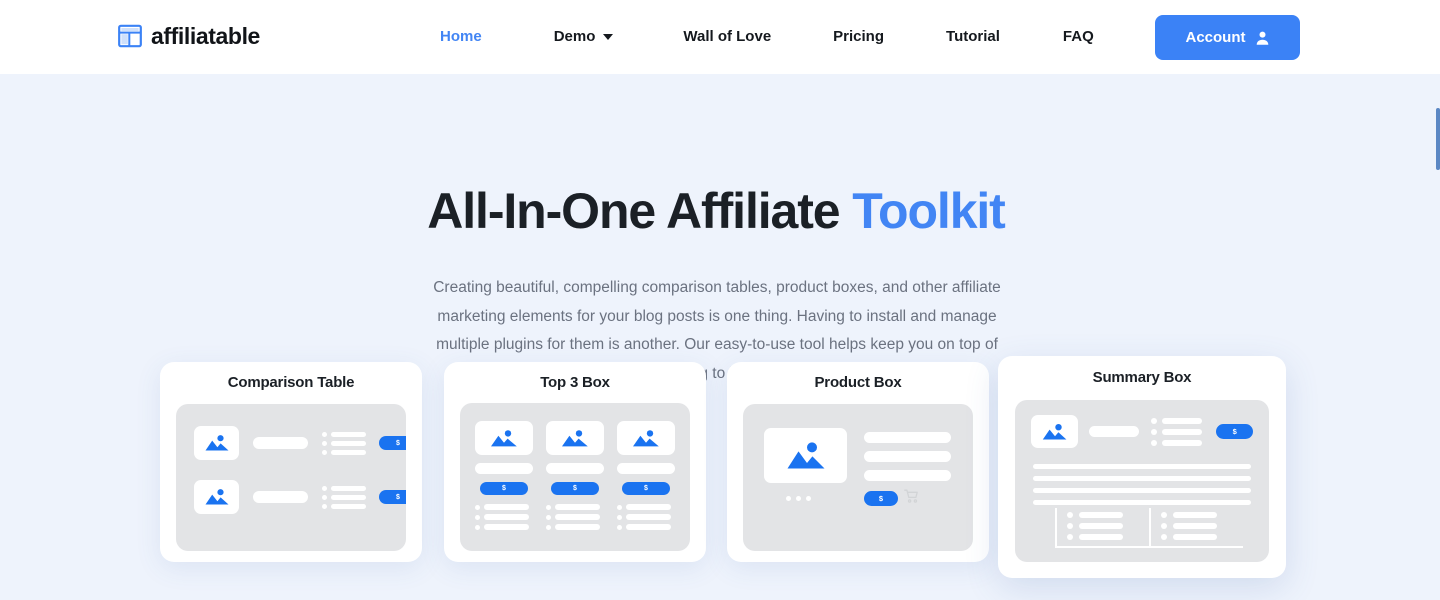 The height and width of the screenshot is (600, 1440). I want to click on brand-logo: affiliatable, so click(189, 36).